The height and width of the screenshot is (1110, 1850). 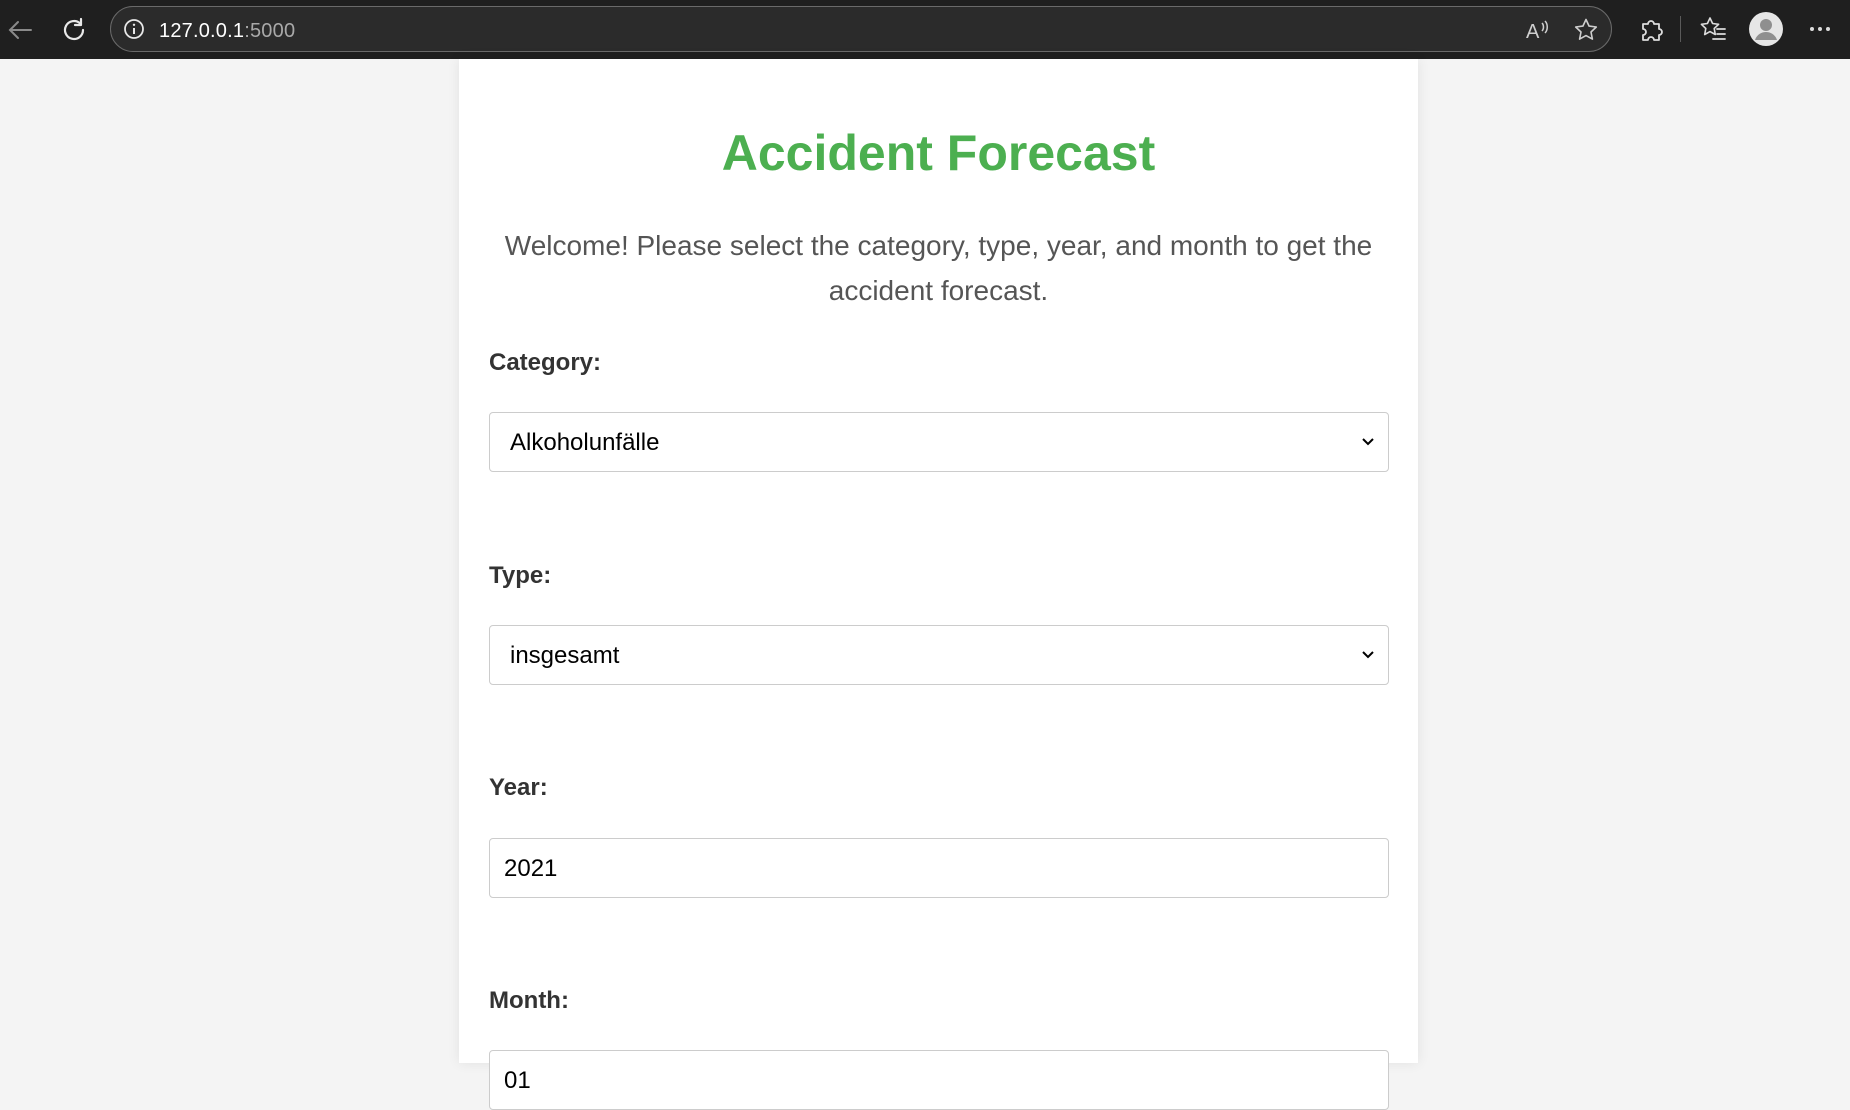 I want to click on month-input: 01, so click(x=939, y=1080).